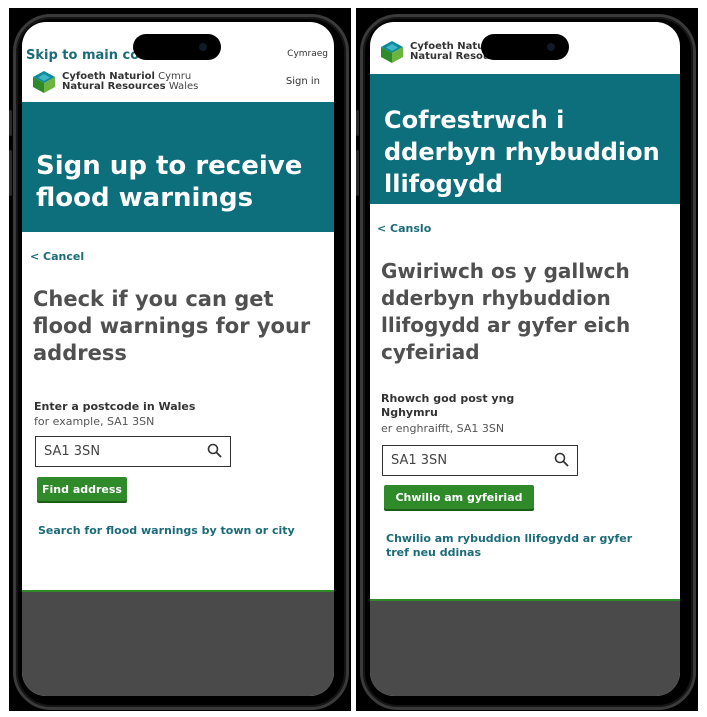 The image size is (707, 717). I want to click on find-address-button: Find address, so click(82, 489).